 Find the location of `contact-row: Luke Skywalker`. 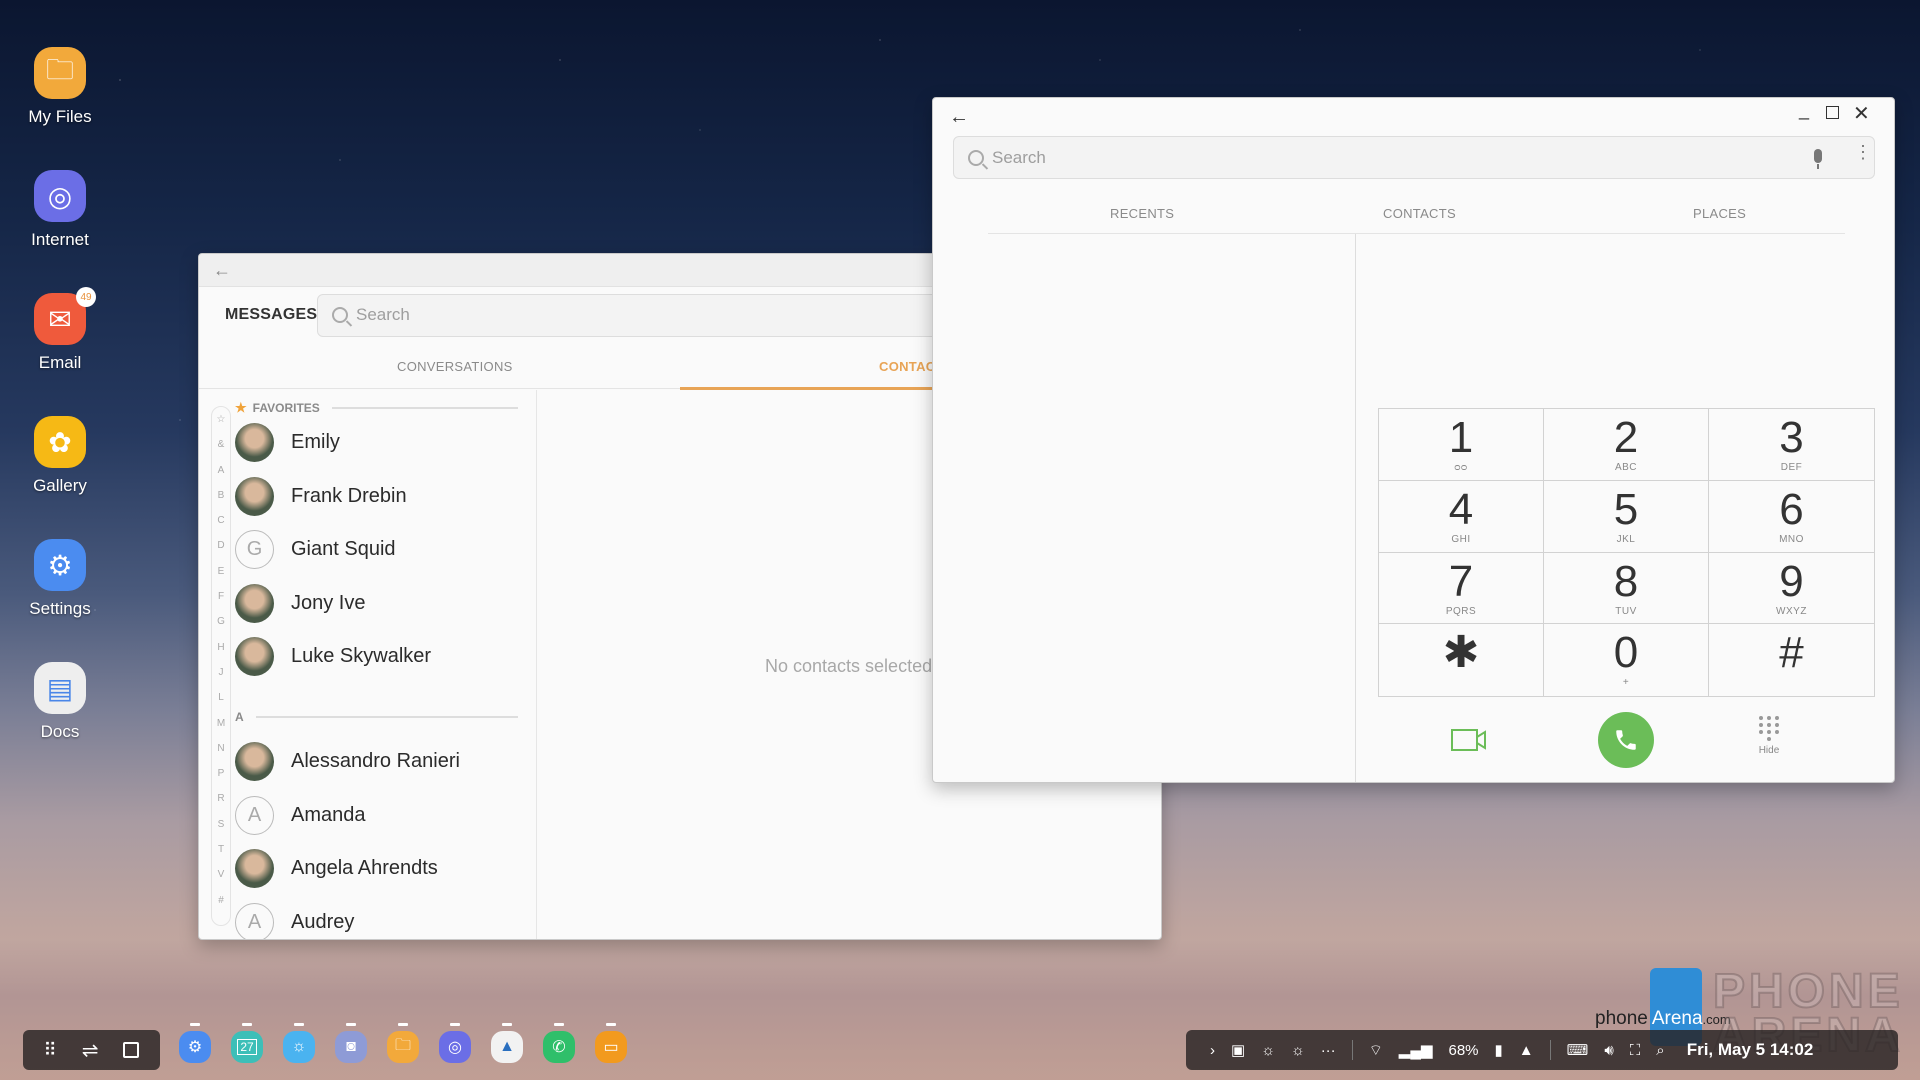

contact-row: Luke Skywalker is located at coordinates (380, 656).